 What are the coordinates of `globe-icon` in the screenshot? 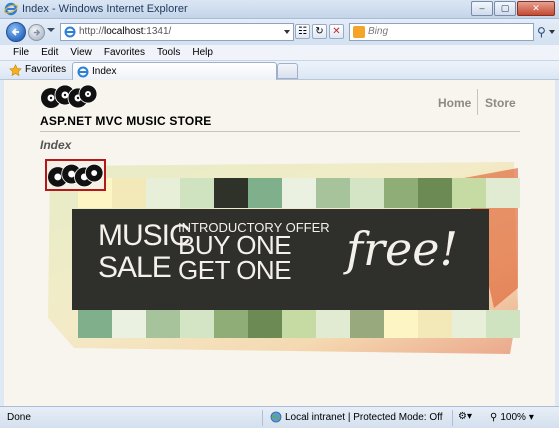 It's located at (276, 417).